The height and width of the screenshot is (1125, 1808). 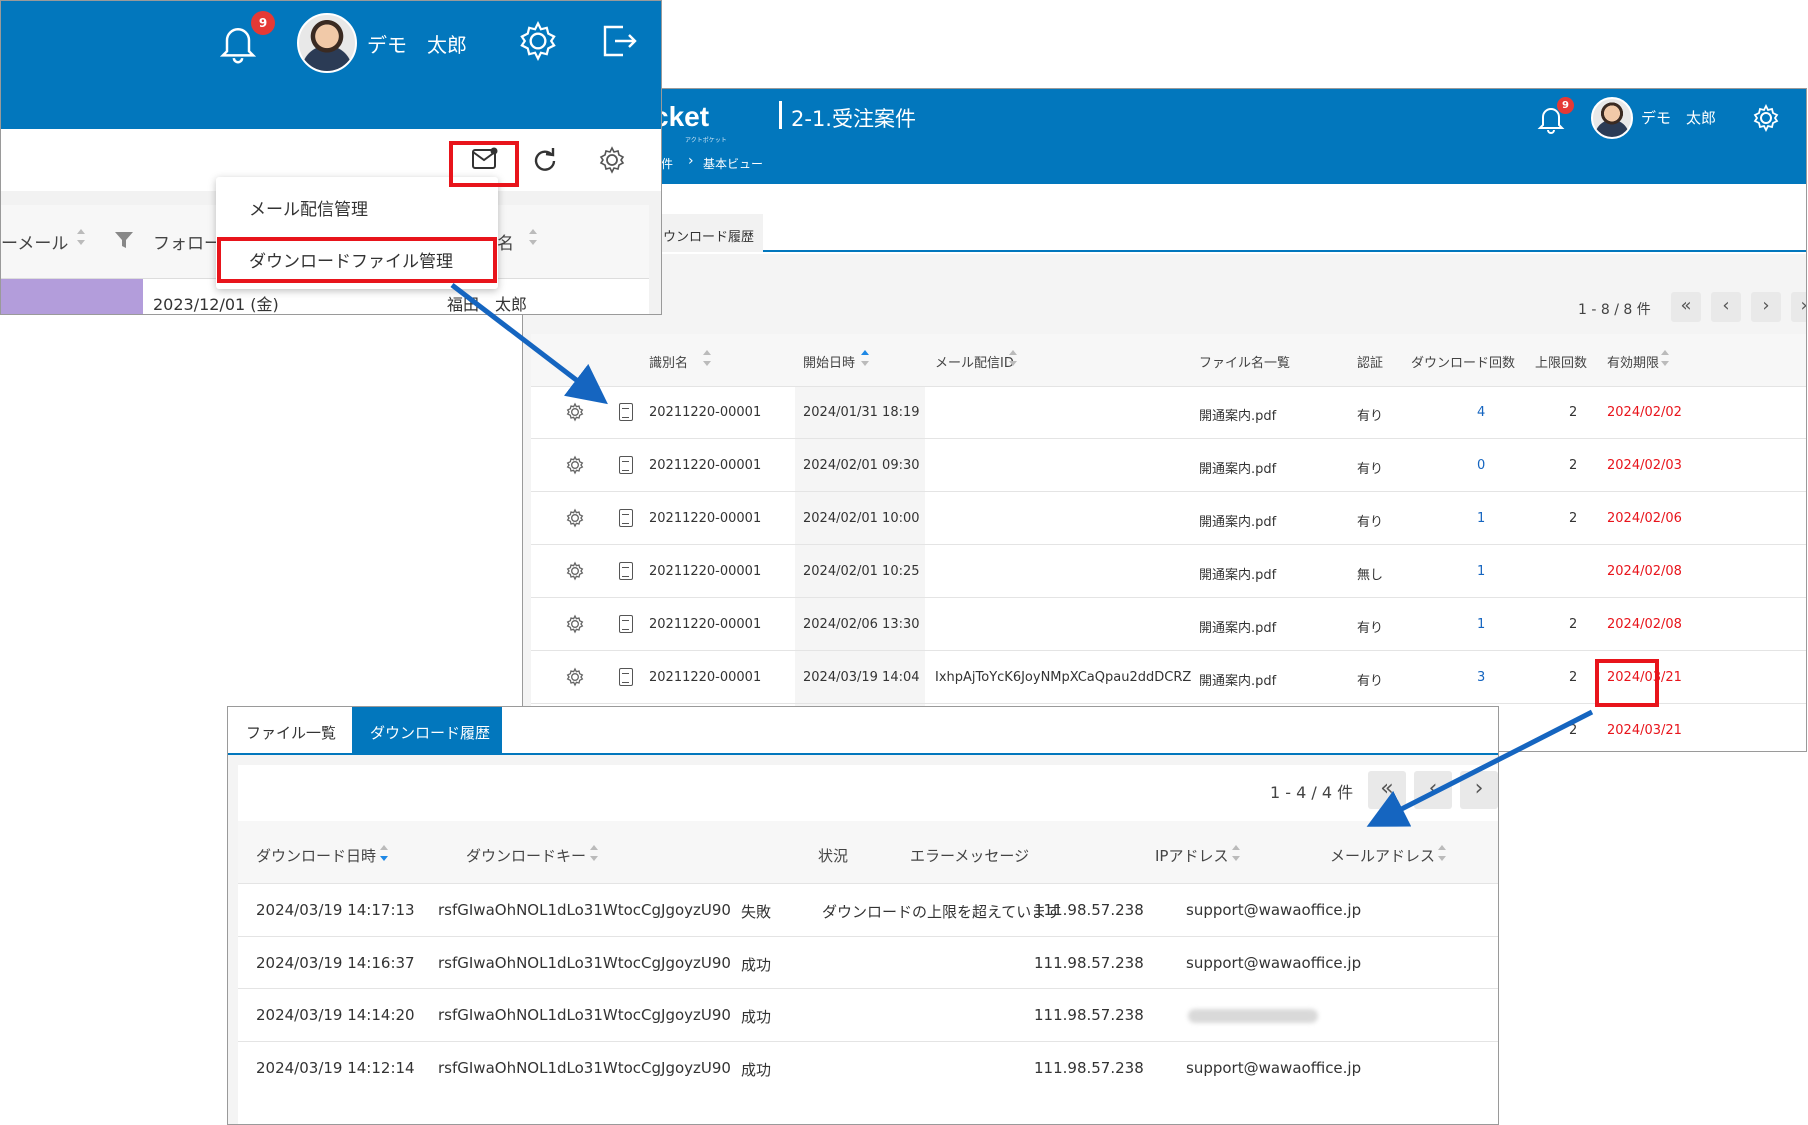 What do you see at coordinates (316, 855) in the screenshot?
I see `col-datetime: ダウンロード日時` at bounding box center [316, 855].